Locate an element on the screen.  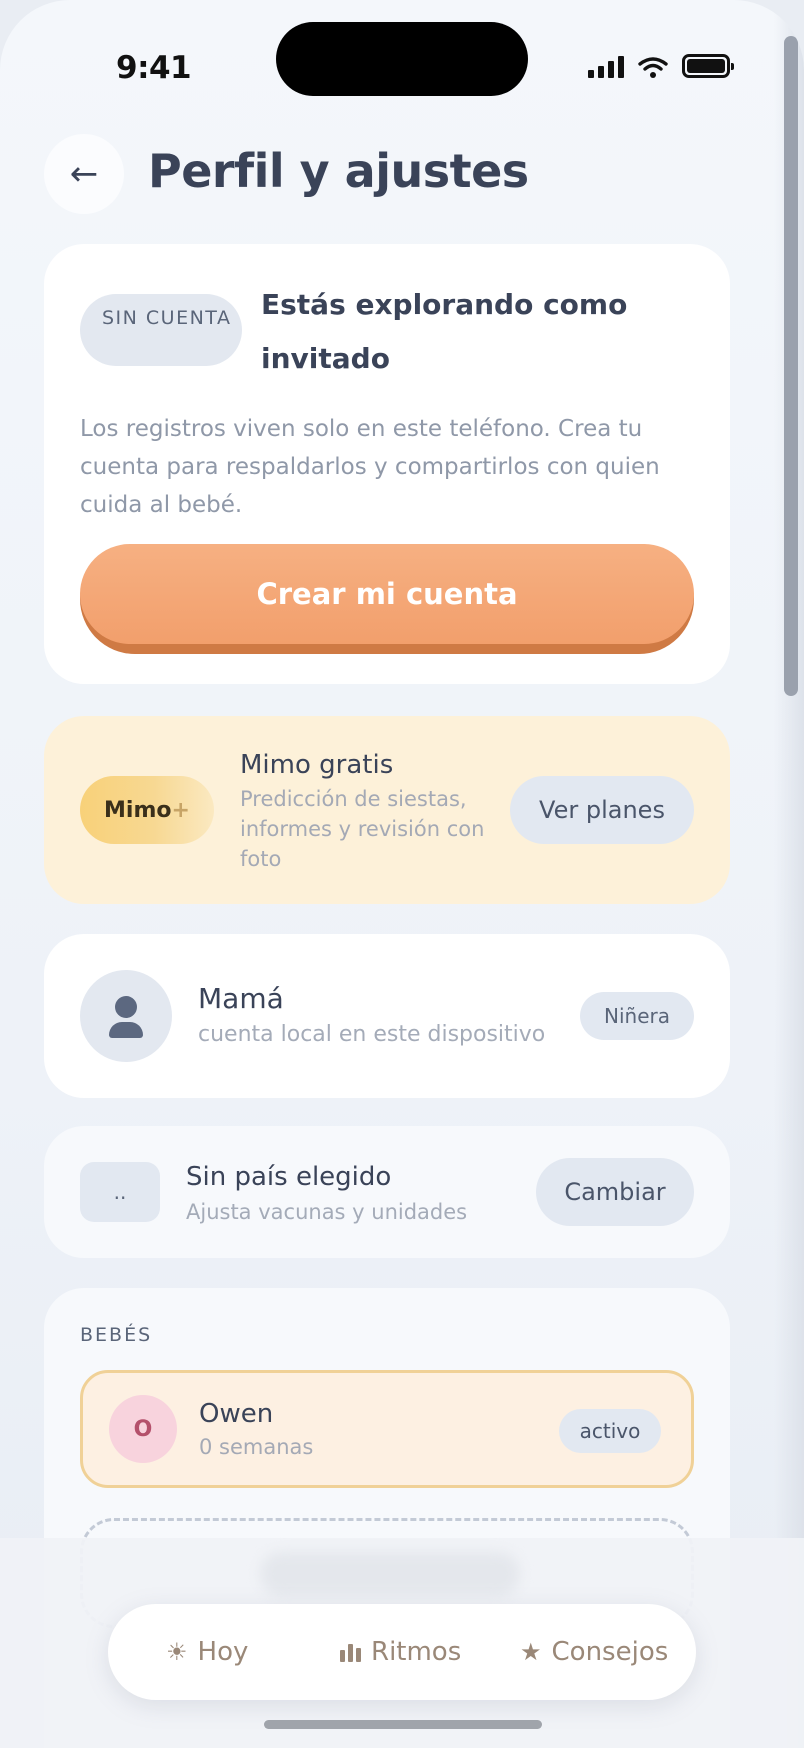
user-avatar-icon is located at coordinates (126, 1016).